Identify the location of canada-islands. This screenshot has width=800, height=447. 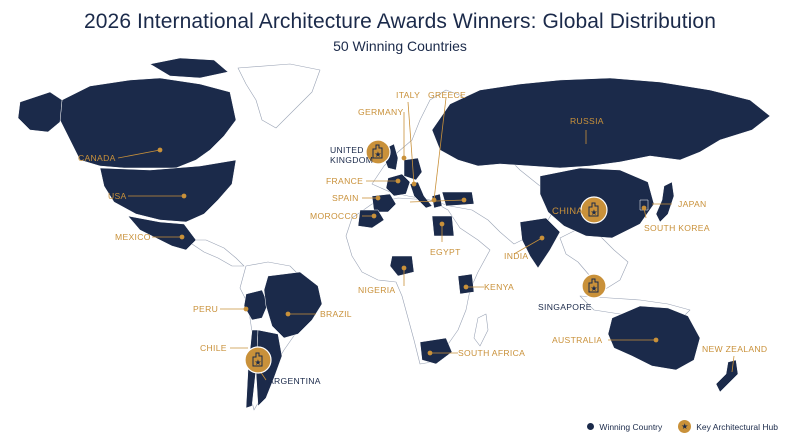
(189, 68).